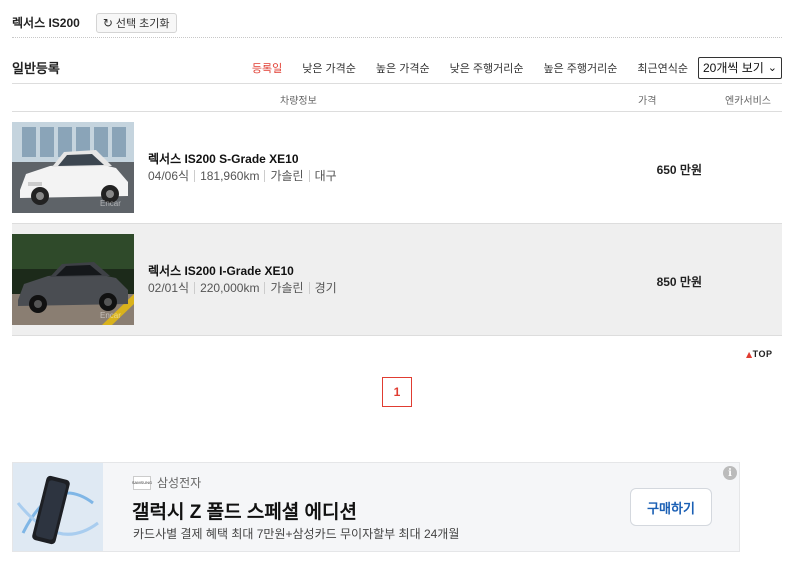 The width and height of the screenshot is (800, 565). Describe the element at coordinates (329, 68) in the screenshot. I see `sort-price-low: 낮은 가격순` at that location.